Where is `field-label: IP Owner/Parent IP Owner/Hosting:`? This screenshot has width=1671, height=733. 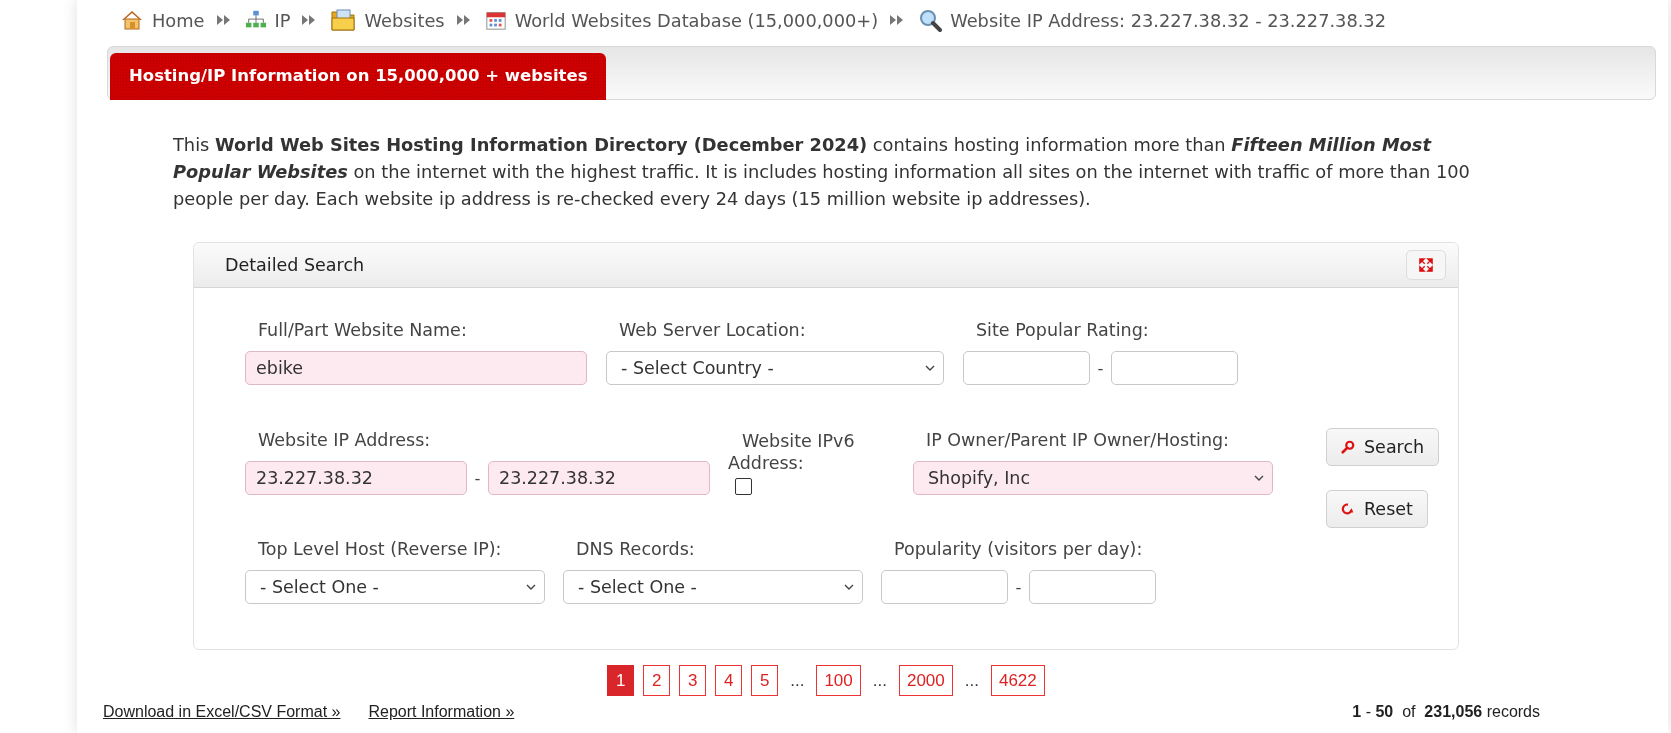 field-label: IP Owner/Parent IP Owner/Hosting: is located at coordinates (1077, 440).